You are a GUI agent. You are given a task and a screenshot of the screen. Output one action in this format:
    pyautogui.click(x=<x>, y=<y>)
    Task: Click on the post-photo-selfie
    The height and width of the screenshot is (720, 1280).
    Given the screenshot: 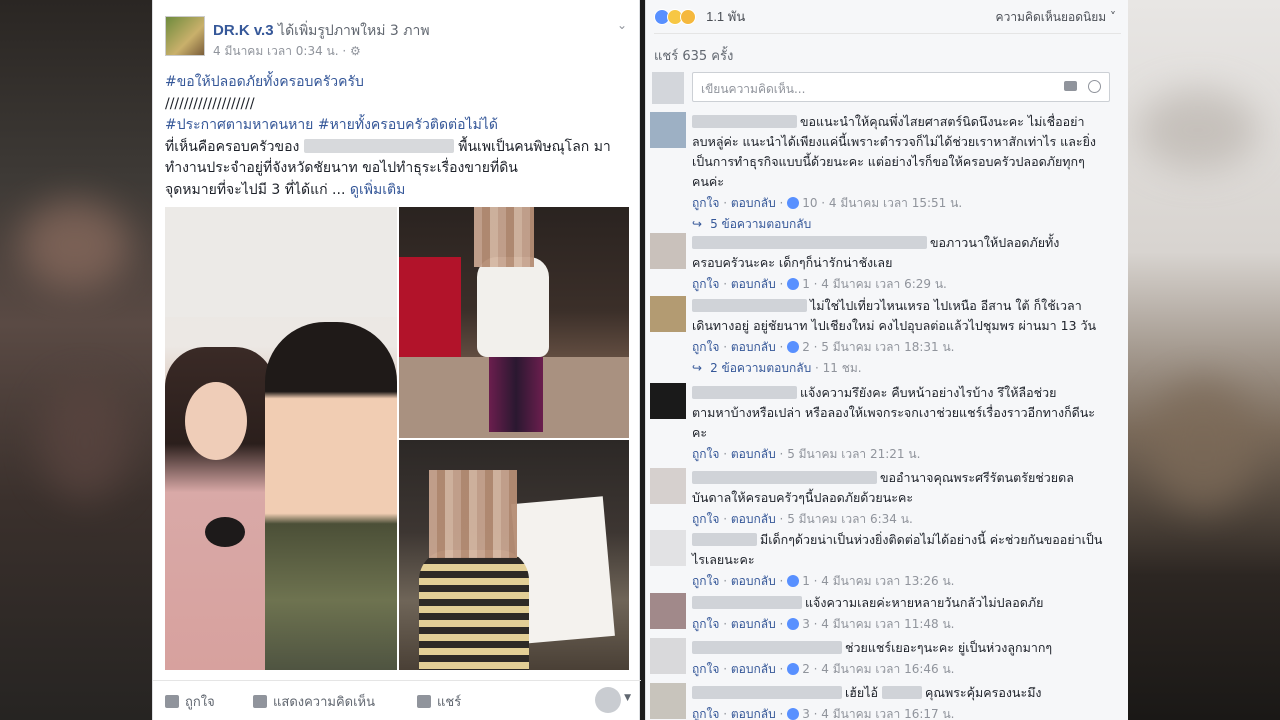 What is the action you would take?
    pyautogui.click(x=281, y=438)
    